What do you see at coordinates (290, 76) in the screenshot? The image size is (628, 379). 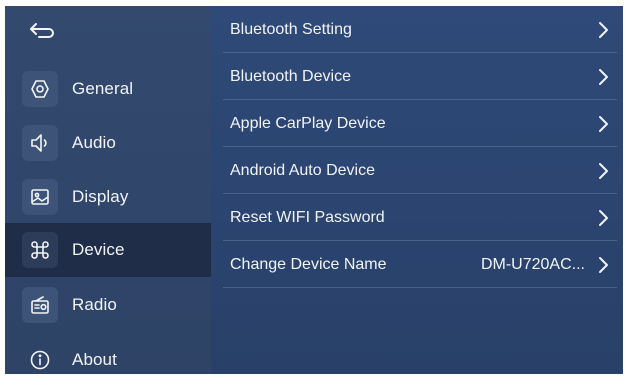 I see `row-label: Bluetooth Device` at bounding box center [290, 76].